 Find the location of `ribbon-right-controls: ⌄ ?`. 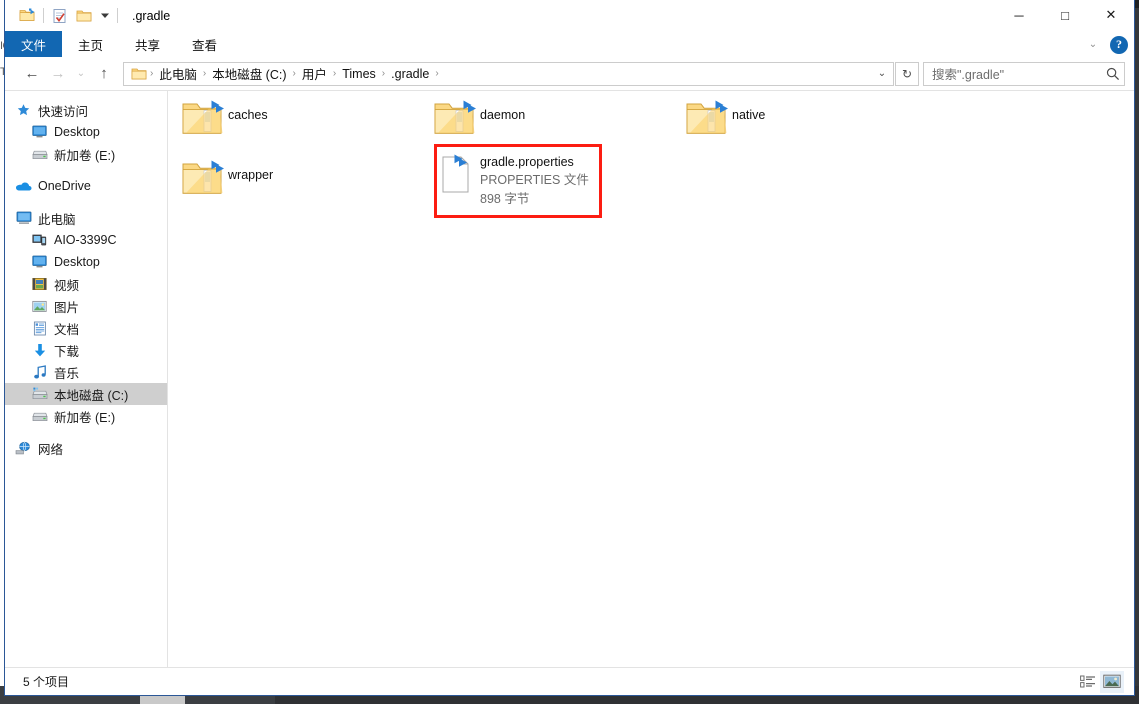

ribbon-right-controls: ⌄ ? is located at coordinates (1106, 44).